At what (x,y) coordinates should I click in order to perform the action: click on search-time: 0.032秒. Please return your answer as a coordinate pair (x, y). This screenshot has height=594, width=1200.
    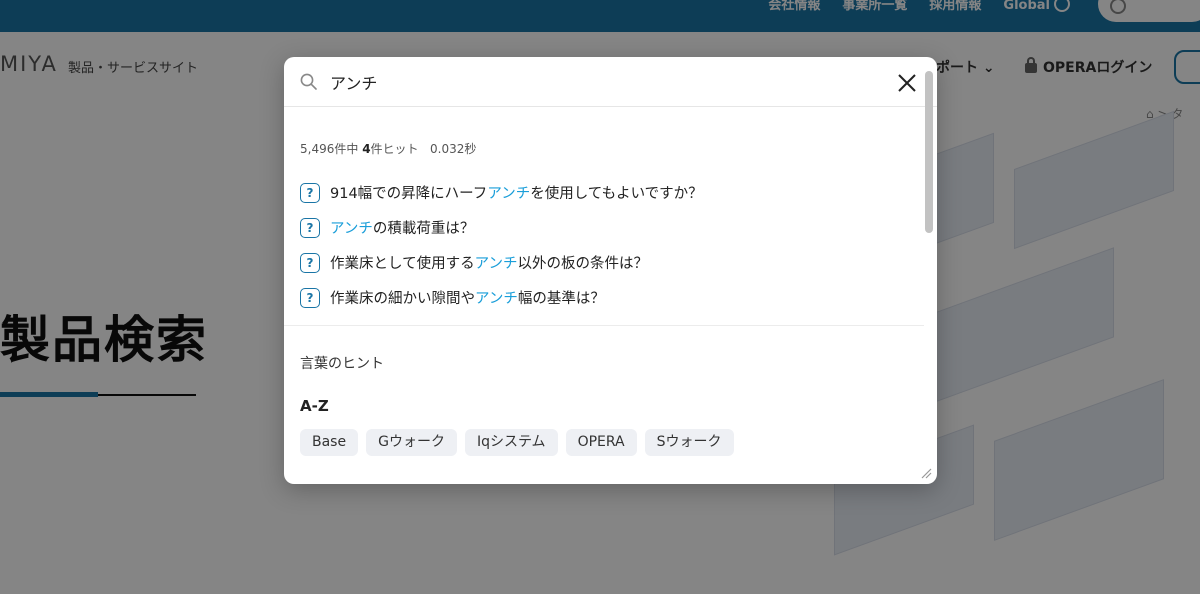
    Looking at the image, I should click on (453, 149).